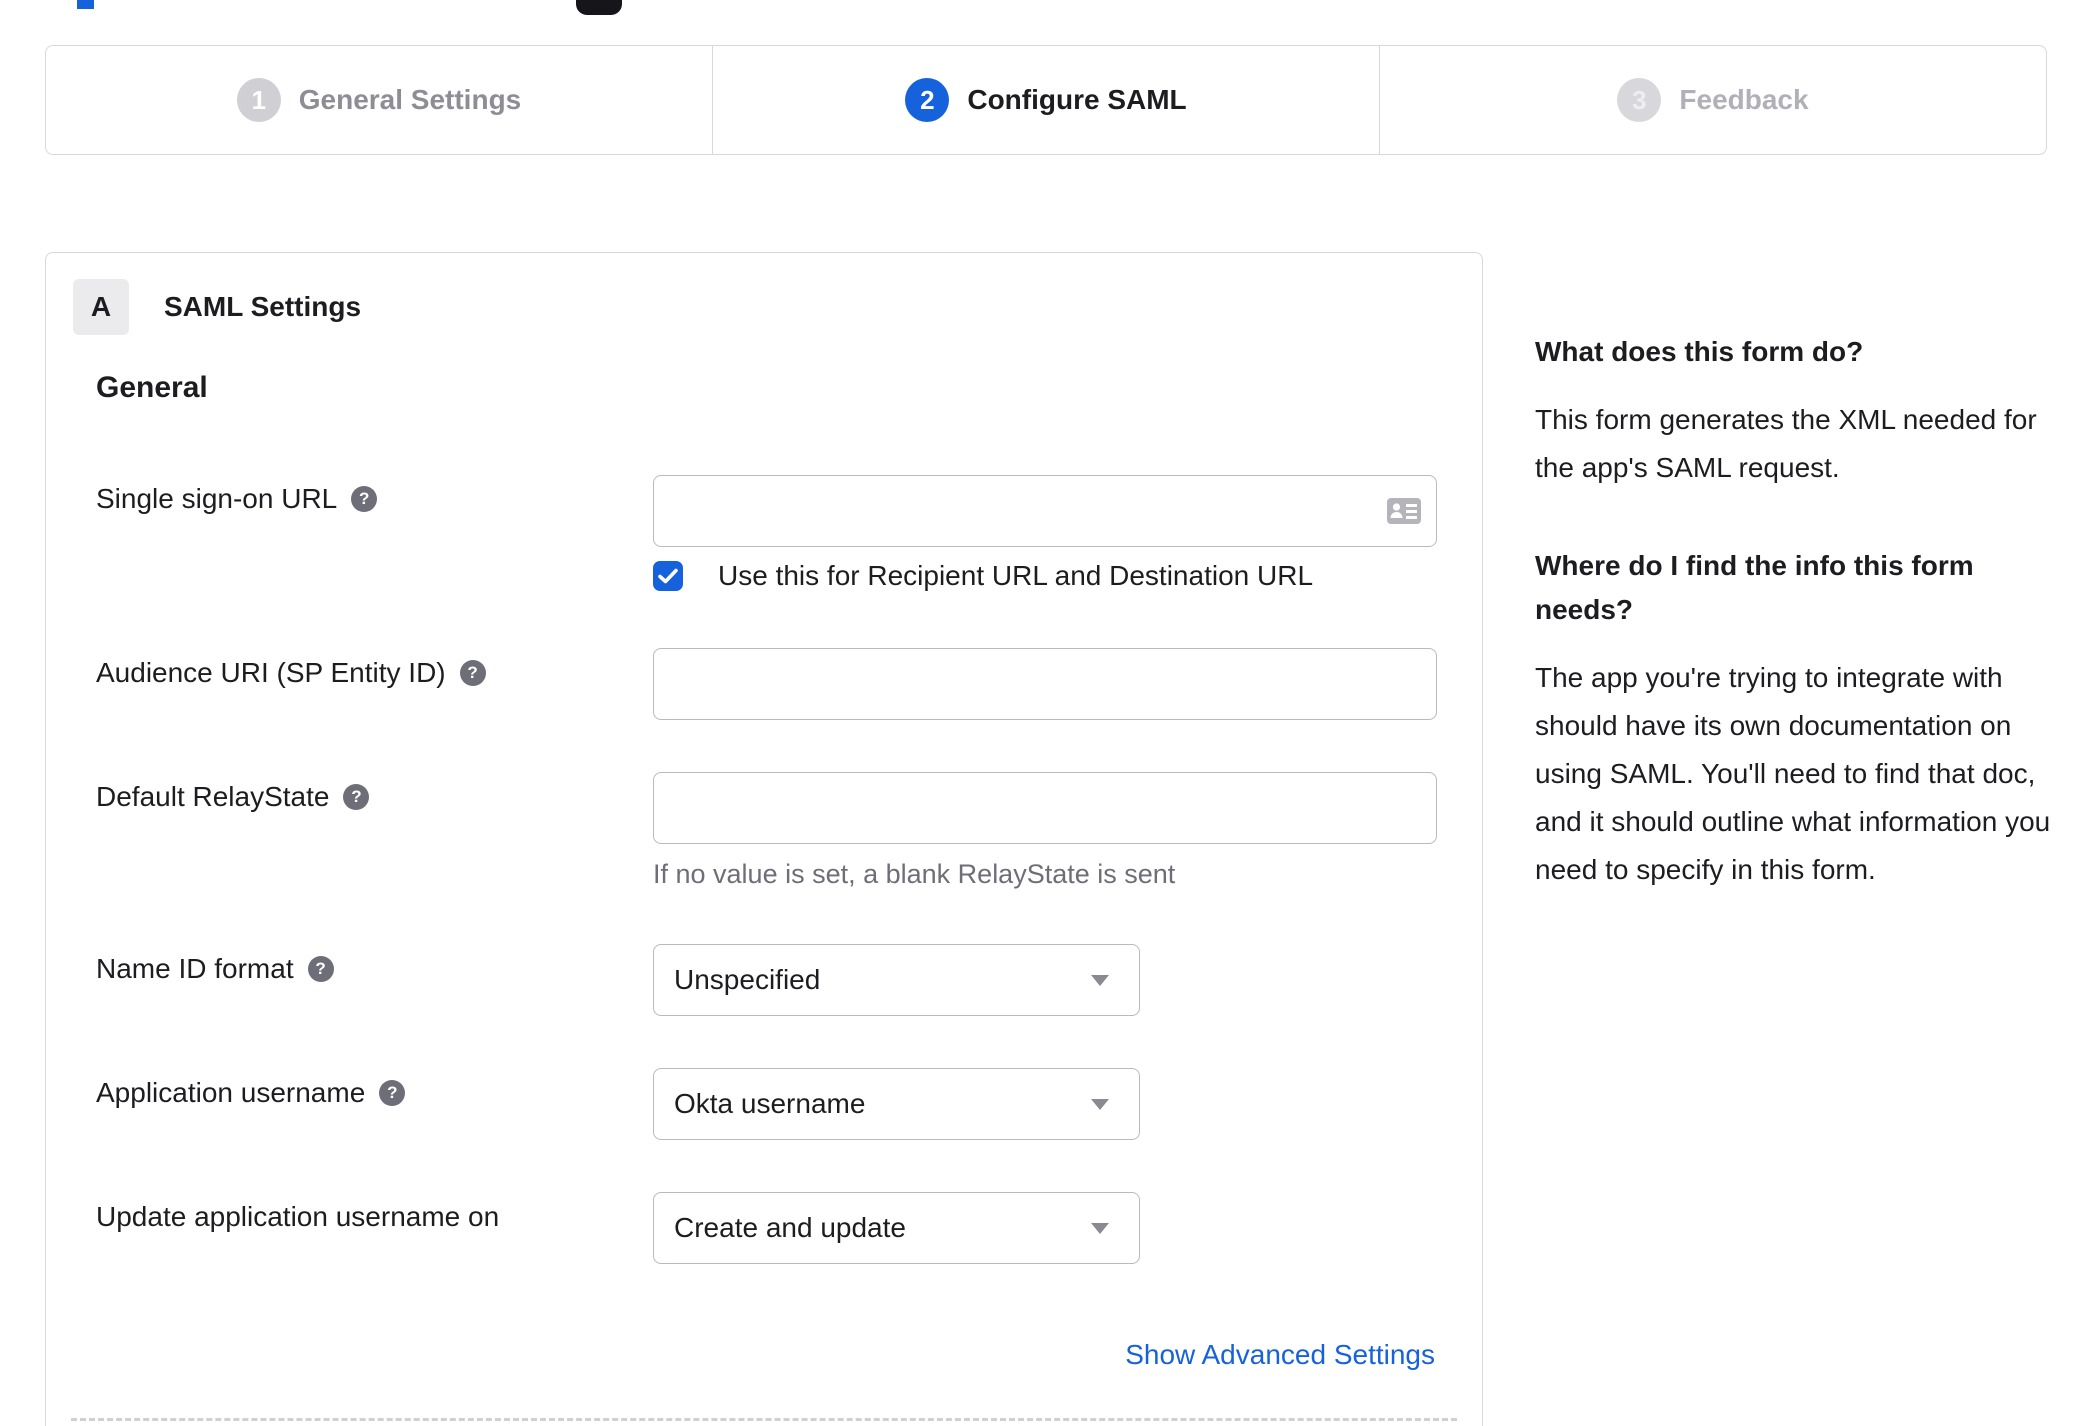  What do you see at coordinates (101, 307) in the screenshot?
I see `section-a-badge: A` at bounding box center [101, 307].